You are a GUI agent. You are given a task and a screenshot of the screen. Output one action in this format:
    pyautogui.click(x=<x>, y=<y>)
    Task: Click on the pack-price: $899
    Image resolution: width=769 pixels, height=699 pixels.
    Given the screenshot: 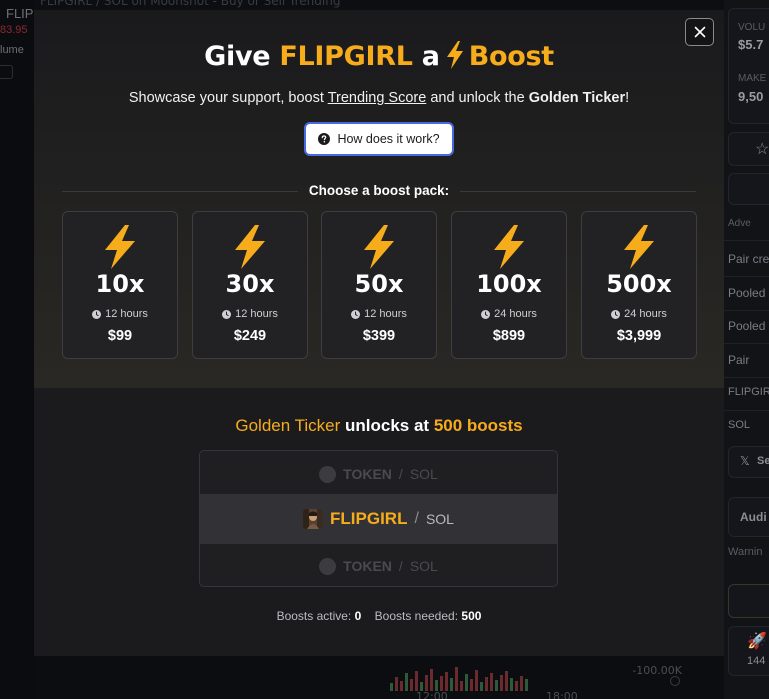 What is the action you would take?
    pyautogui.click(x=509, y=336)
    